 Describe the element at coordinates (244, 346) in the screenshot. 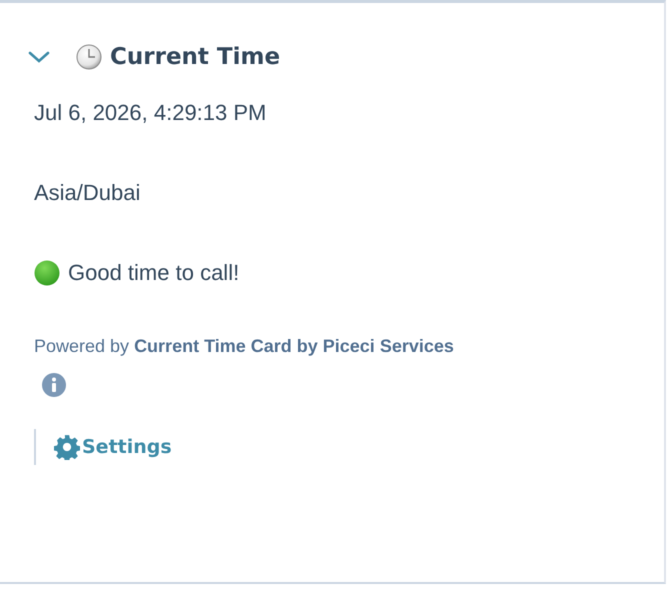

I see `powered-by-text: Powered by Current Time Card by Piceci Services` at that location.